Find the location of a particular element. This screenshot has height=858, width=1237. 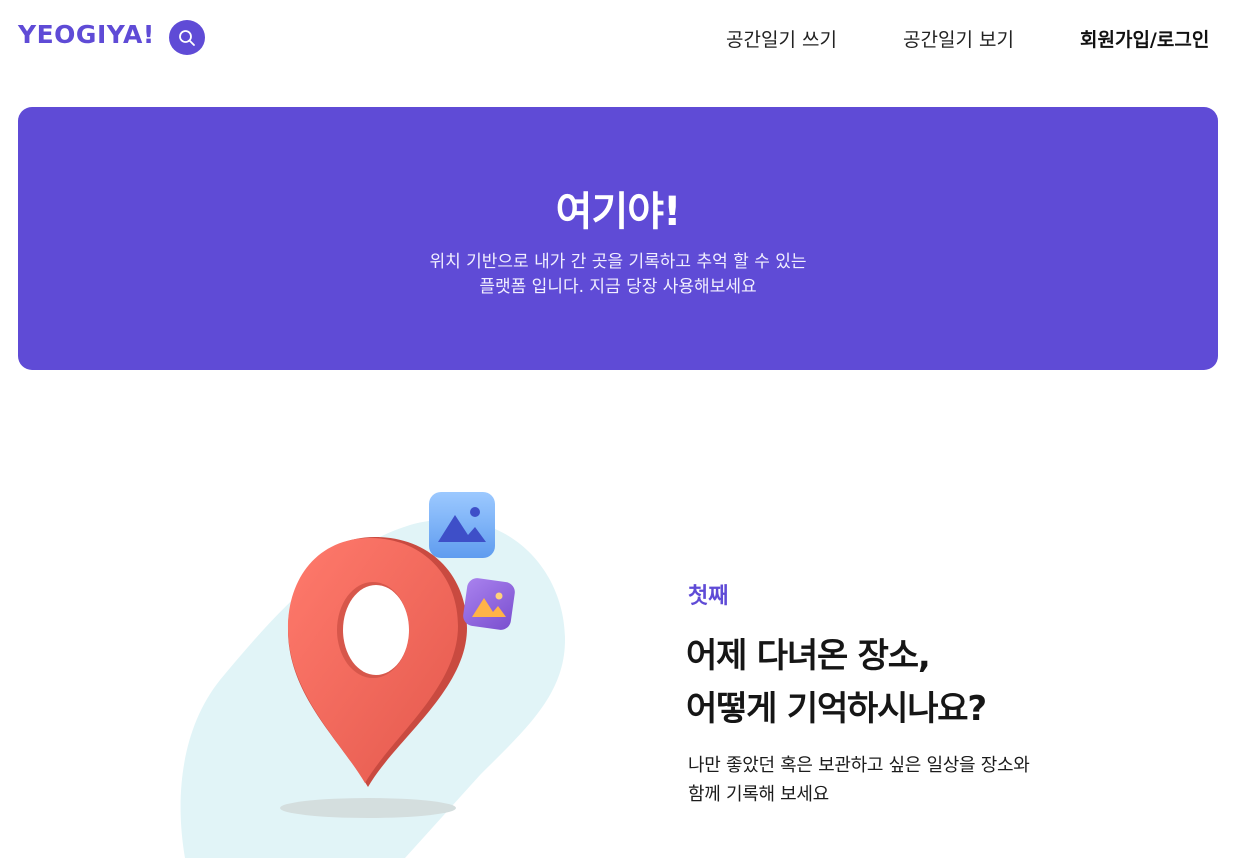

nav-signup-login: 회원가입/로그인 is located at coordinates (1144, 38).